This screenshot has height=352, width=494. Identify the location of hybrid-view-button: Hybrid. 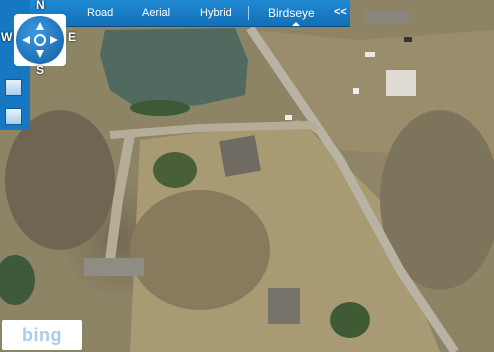
(216, 13).